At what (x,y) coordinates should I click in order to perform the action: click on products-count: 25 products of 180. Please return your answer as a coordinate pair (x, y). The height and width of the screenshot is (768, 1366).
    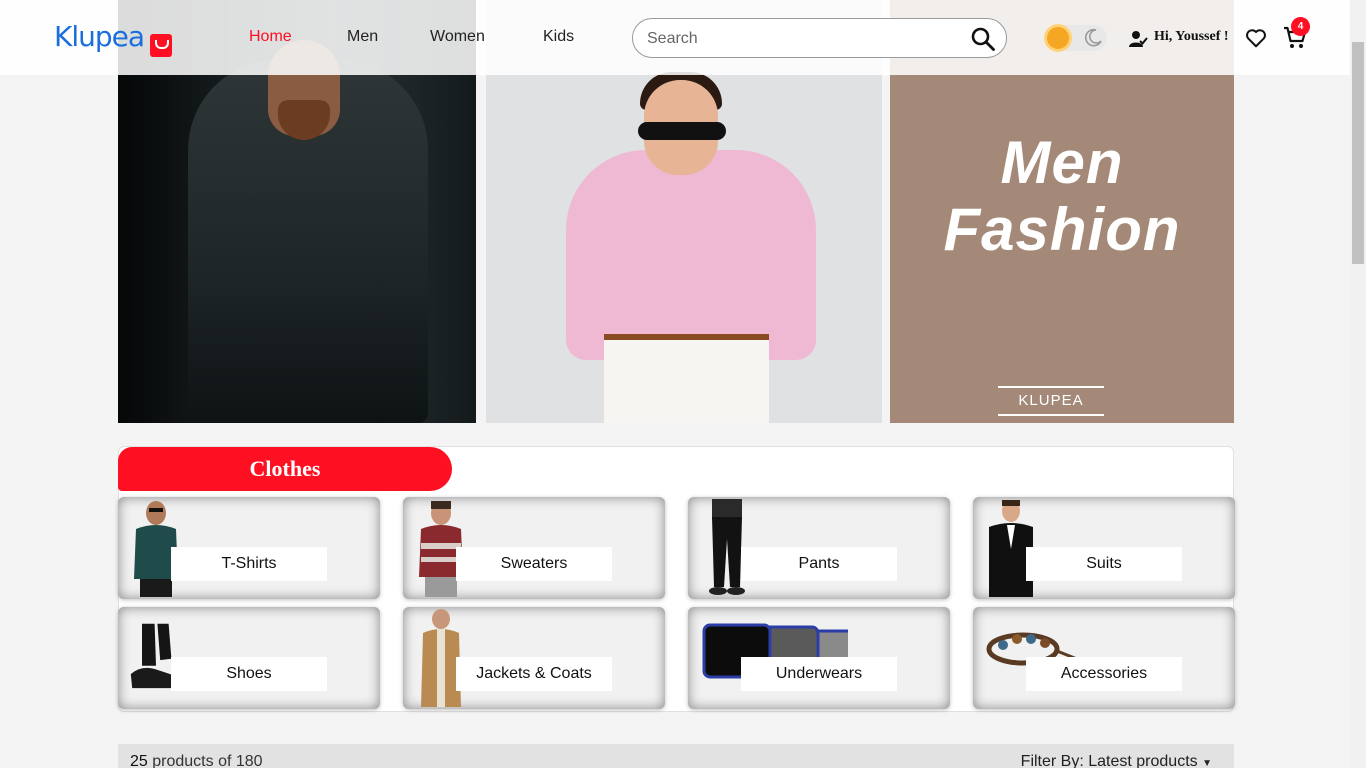
    Looking at the image, I should click on (196, 760).